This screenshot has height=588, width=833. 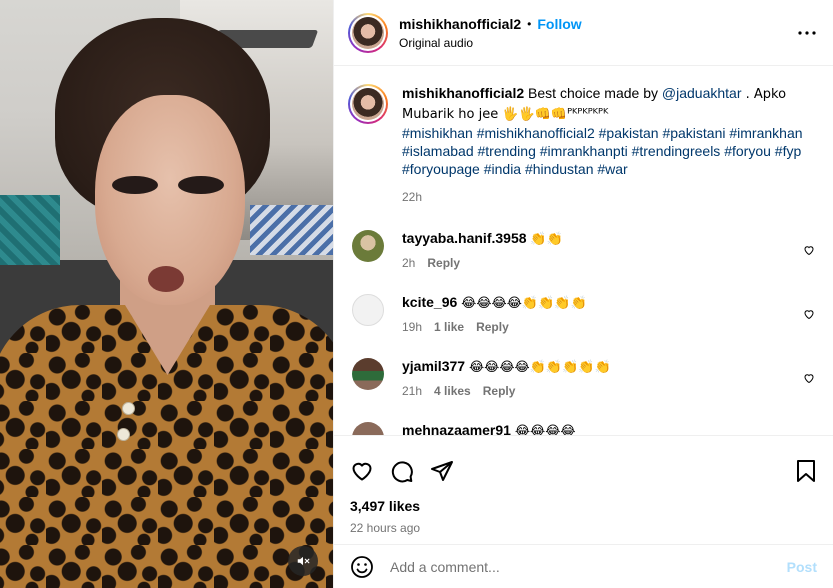 What do you see at coordinates (583, 503) in the screenshot?
I see `likes-count: 3,497 likes` at bounding box center [583, 503].